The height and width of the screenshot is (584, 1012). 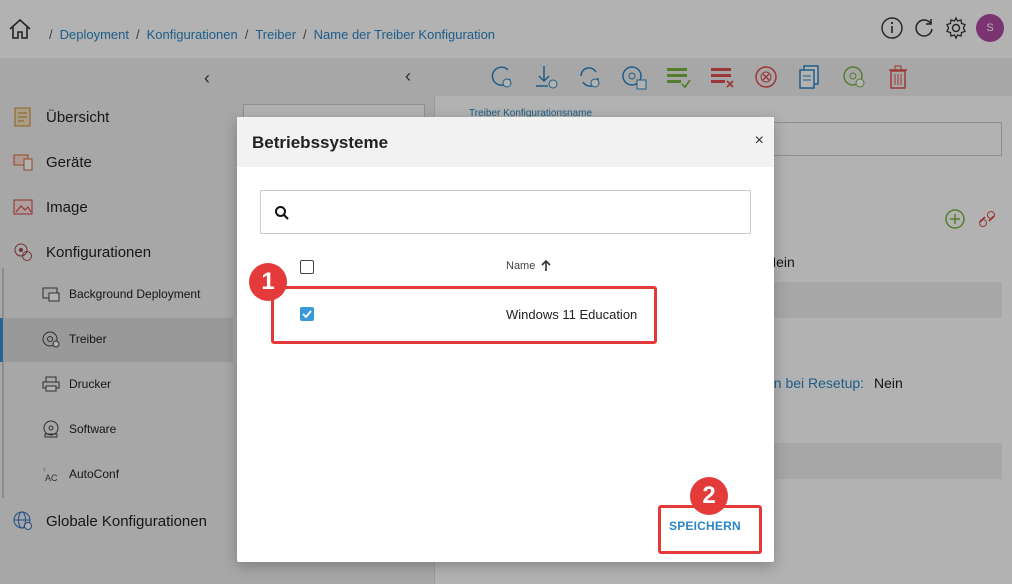 I want to click on dialog-title: Betriebssysteme, so click(x=320, y=142).